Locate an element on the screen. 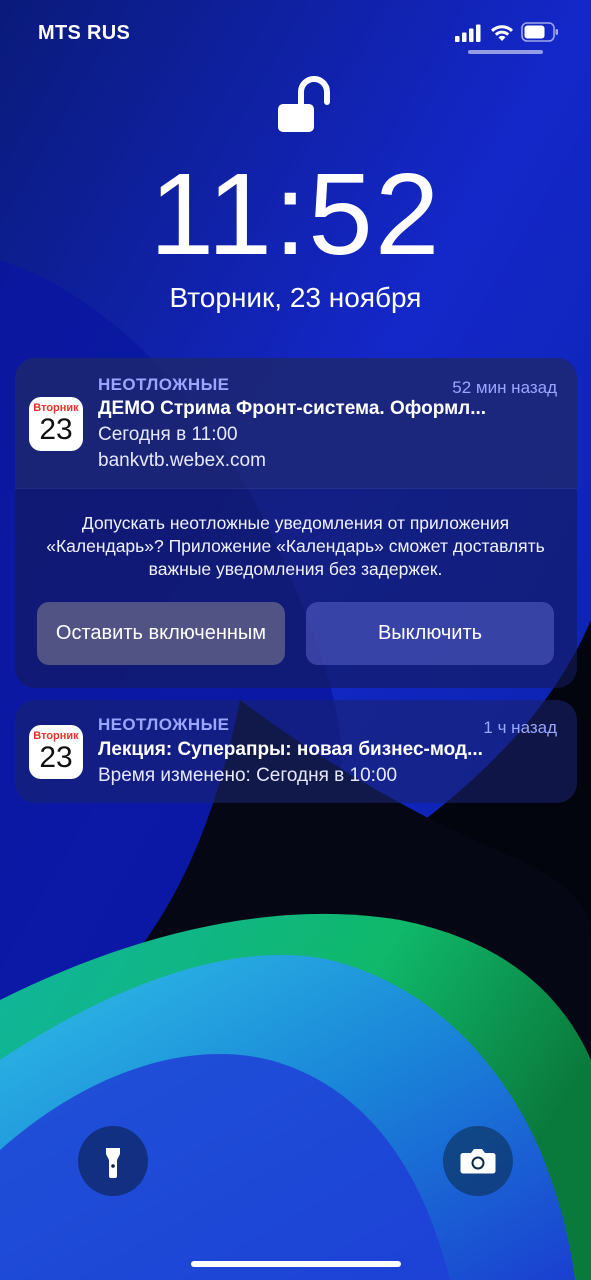 This screenshot has height=1280, width=591. flashlight-icon is located at coordinates (113, 1163).